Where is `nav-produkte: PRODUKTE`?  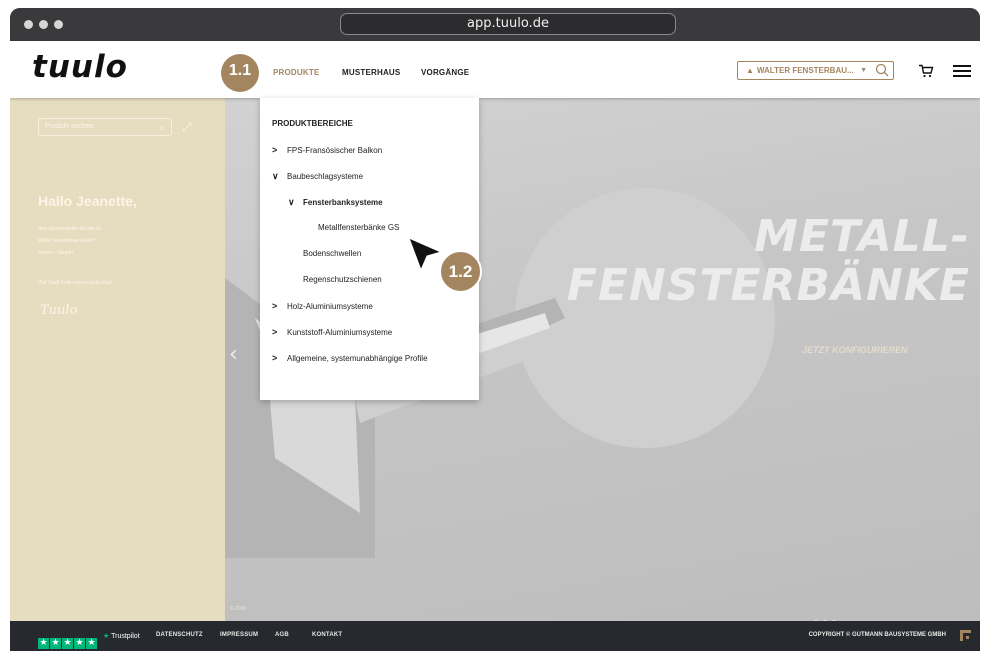
nav-produkte: PRODUKTE is located at coordinates (296, 72).